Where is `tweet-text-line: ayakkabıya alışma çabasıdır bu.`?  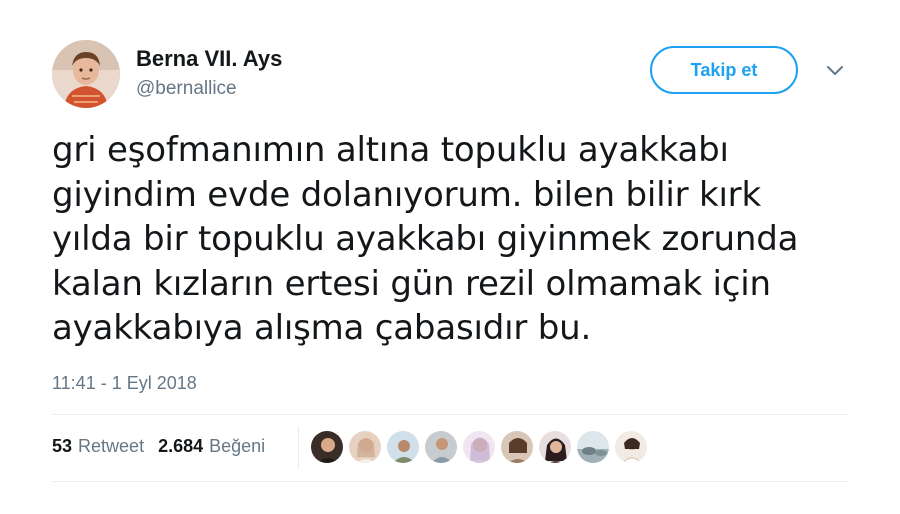
tweet-text-line: ayakkabıya alışma çabasıdır bu. is located at coordinates (322, 328).